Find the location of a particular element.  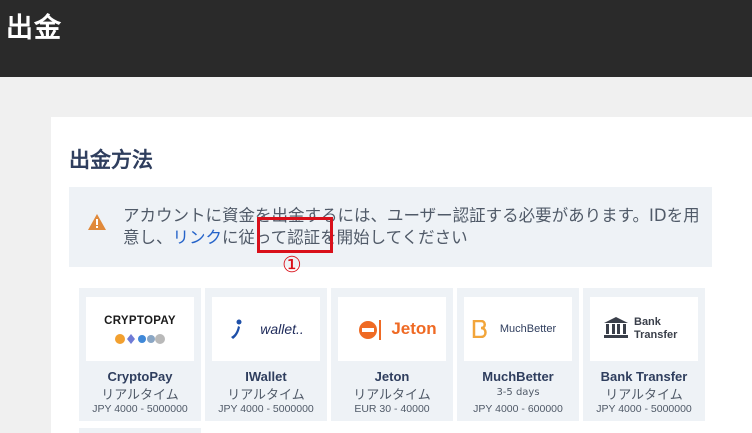

muchbetter-logo: MuchBetter is located at coordinates (518, 329).